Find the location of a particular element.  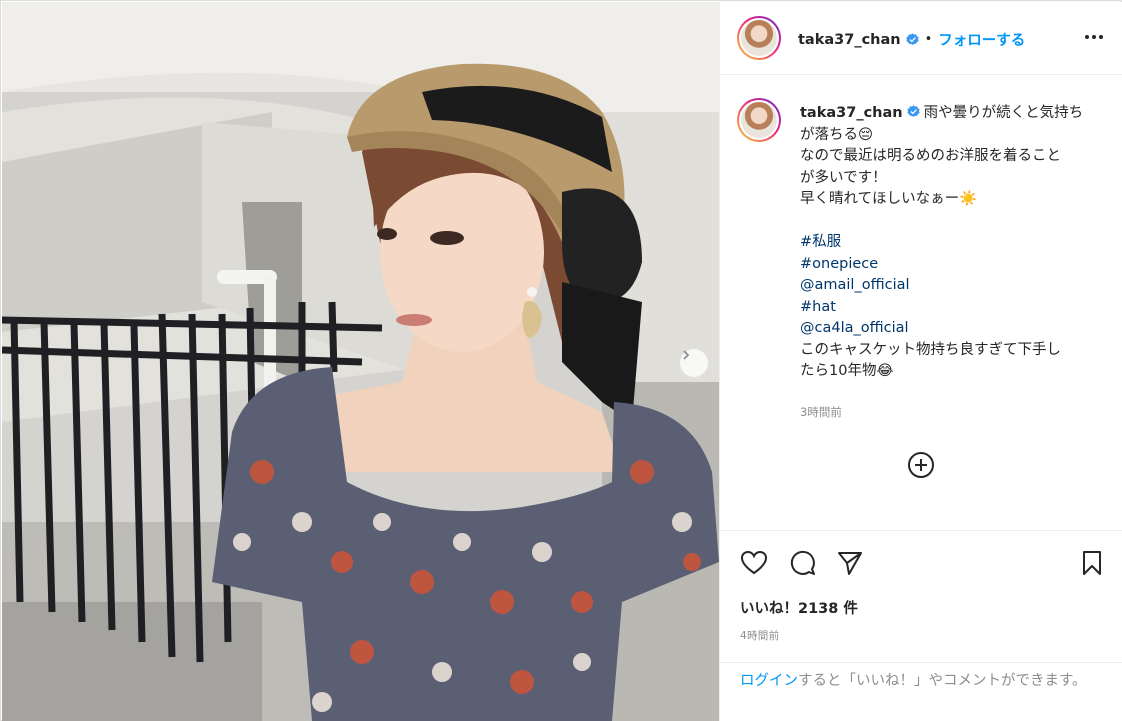

caption-timestamp: 3時間前 is located at coordinates (821, 412).